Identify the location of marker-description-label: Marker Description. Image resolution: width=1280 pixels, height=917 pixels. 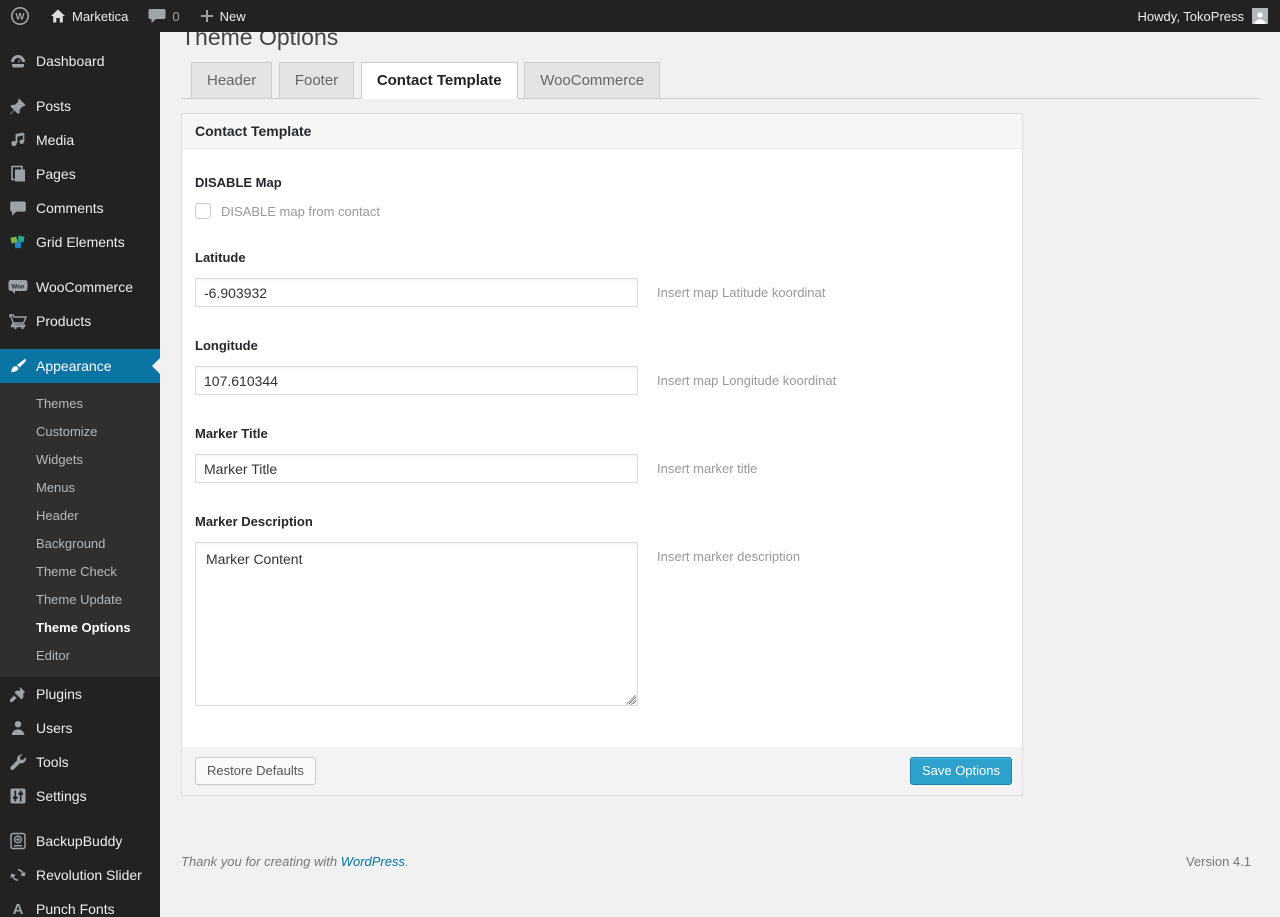
(254, 521).